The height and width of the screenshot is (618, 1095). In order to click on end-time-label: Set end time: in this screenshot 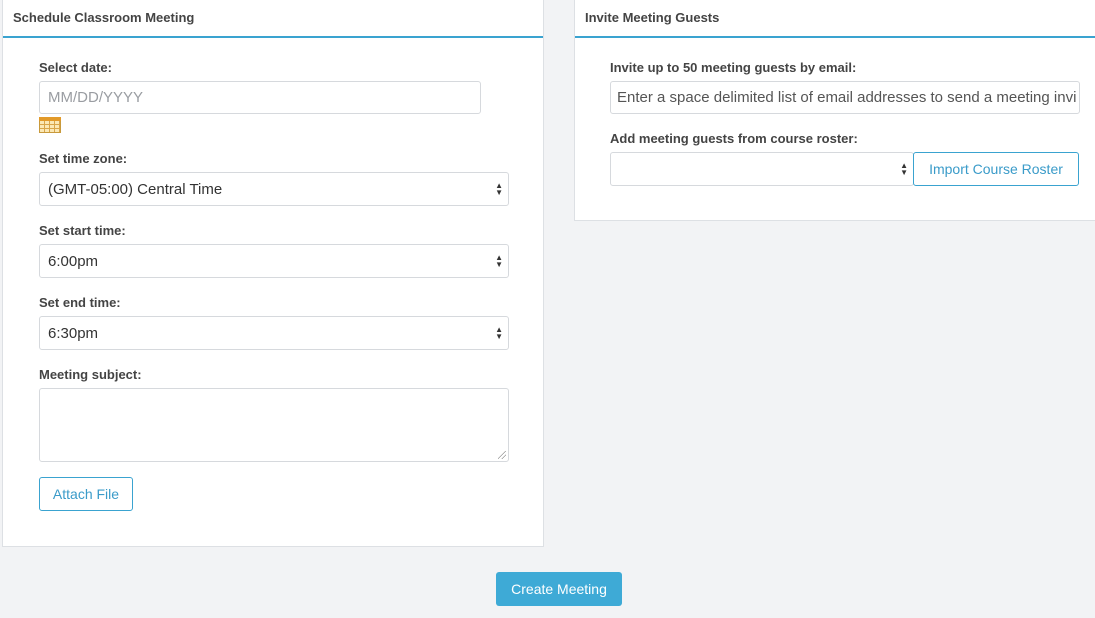, I will do `click(80, 302)`.